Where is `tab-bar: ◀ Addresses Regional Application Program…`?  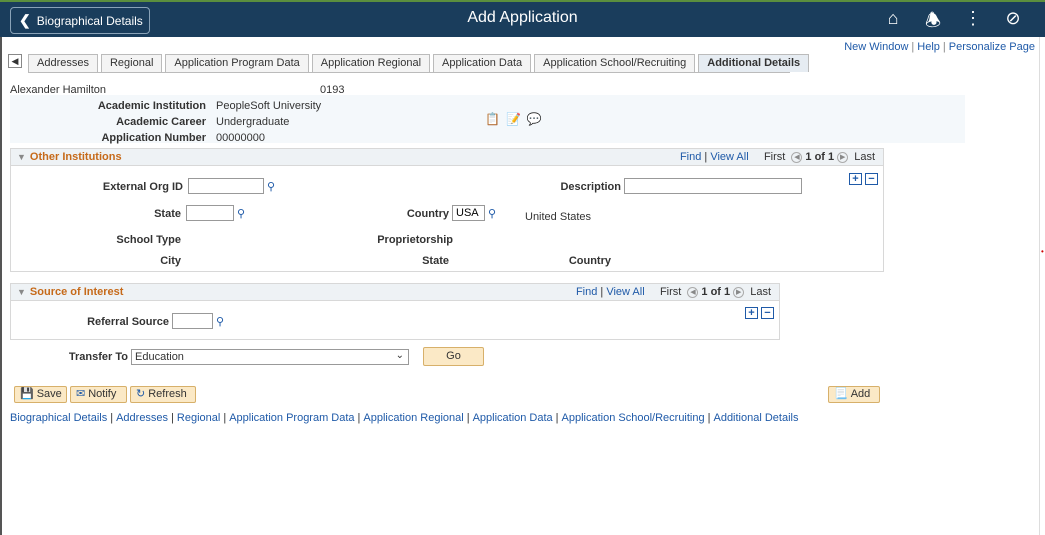
tab-bar: ◀ Addresses Regional Application Program… is located at coordinates (410, 63).